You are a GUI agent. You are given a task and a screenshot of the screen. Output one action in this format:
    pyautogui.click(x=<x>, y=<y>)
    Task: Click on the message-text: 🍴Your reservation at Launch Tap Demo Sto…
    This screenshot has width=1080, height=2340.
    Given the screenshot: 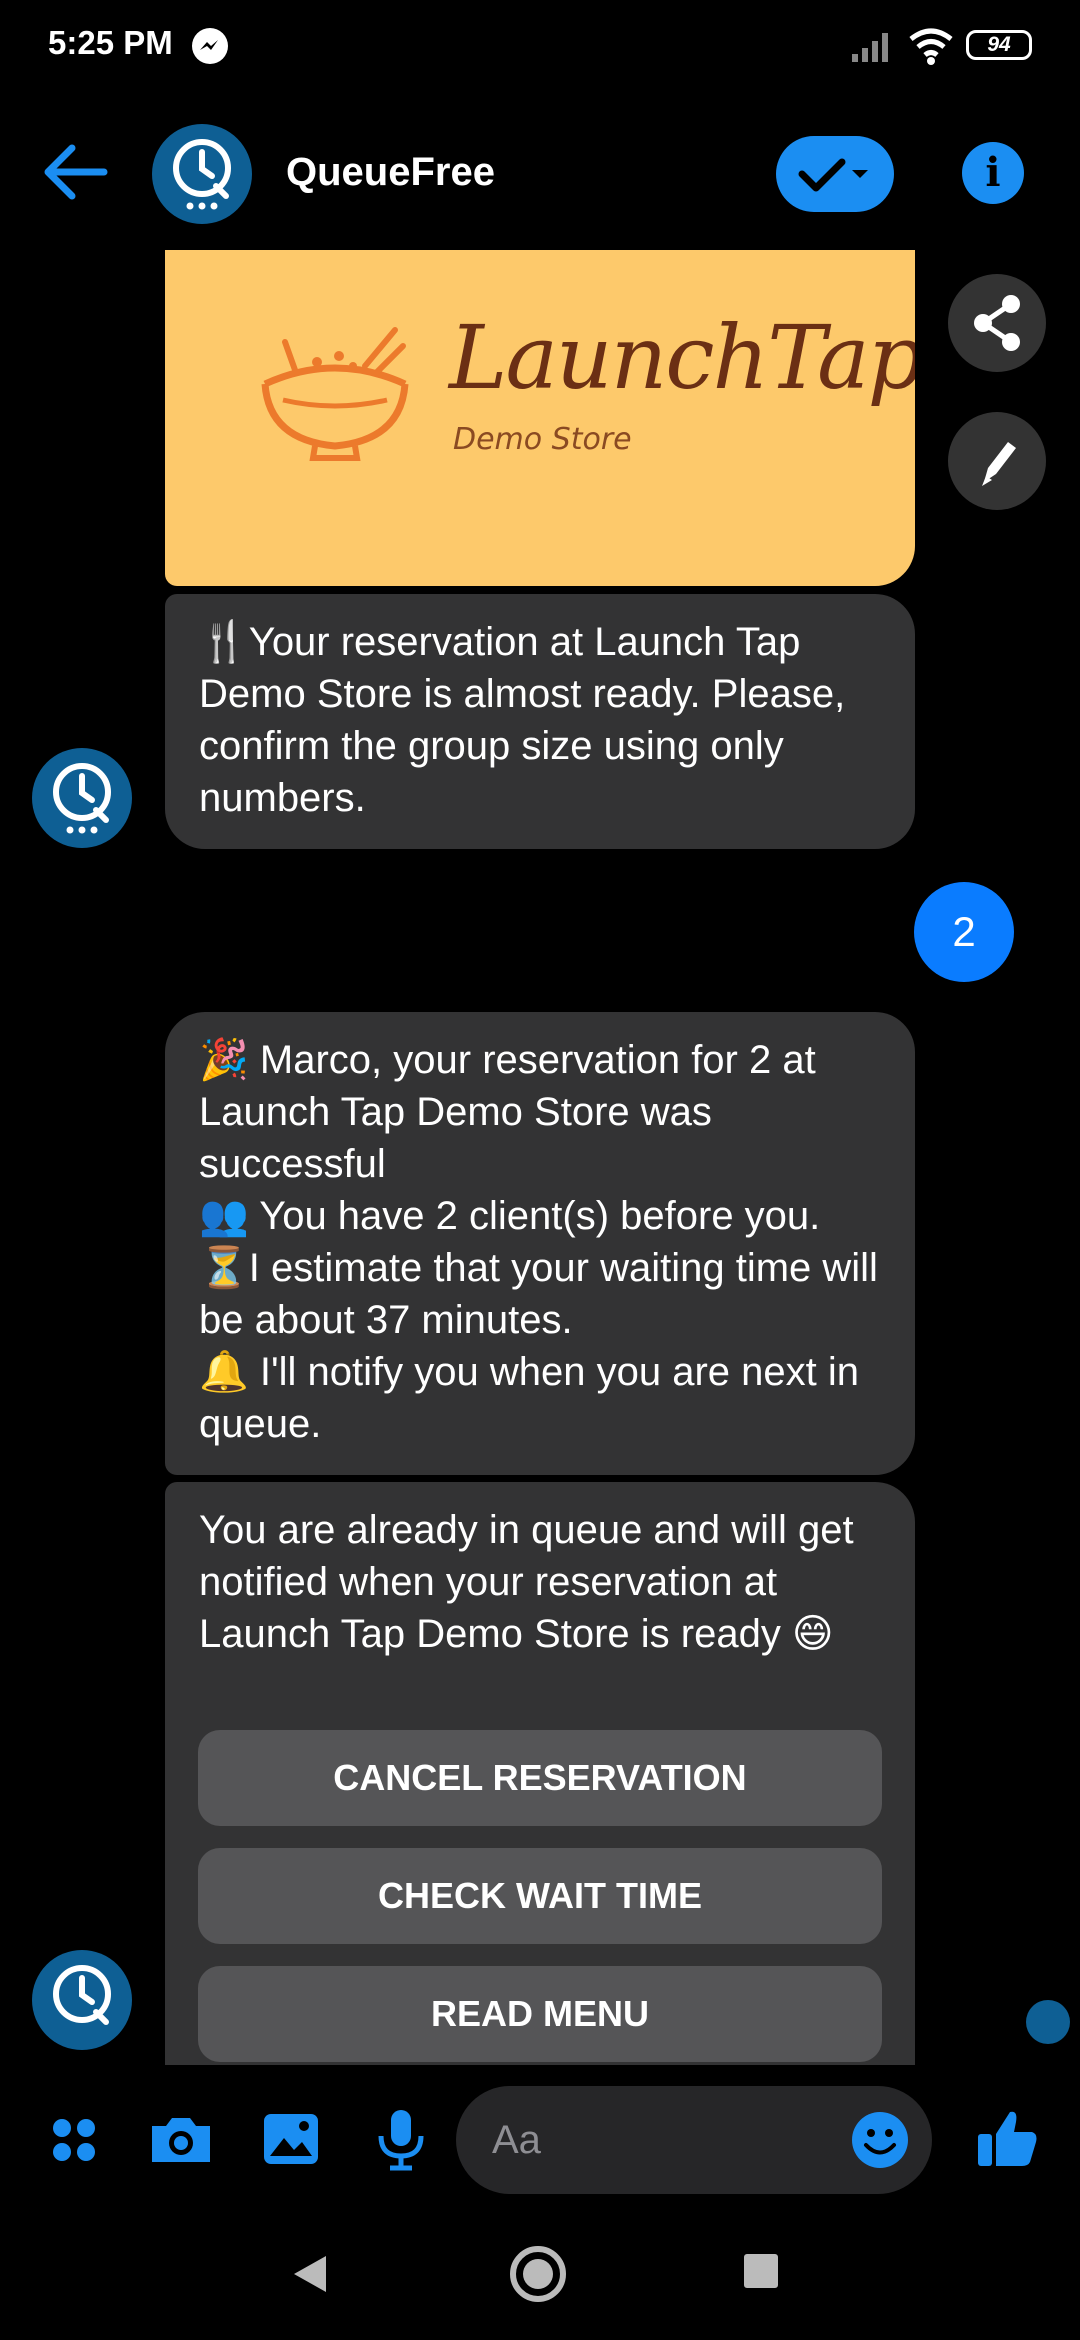 What is the action you would take?
    pyautogui.click(x=528, y=720)
    